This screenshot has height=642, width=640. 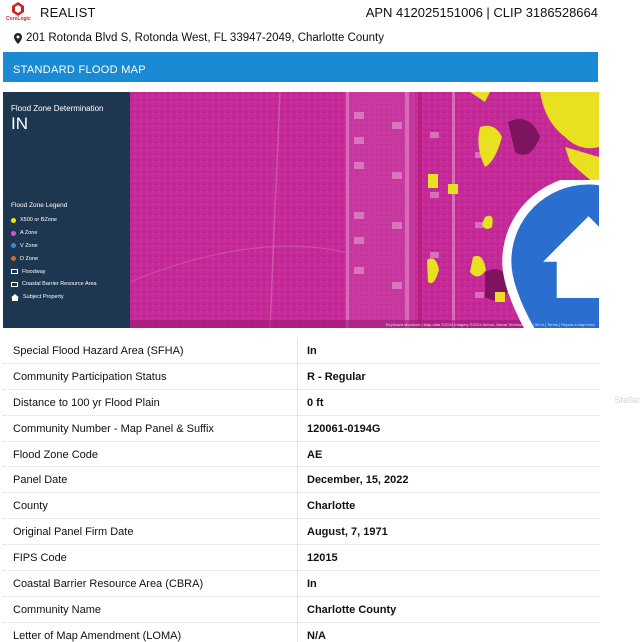 What do you see at coordinates (352, 609) in the screenshot?
I see `row-value: Charlotte County` at bounding box center [352, 609].